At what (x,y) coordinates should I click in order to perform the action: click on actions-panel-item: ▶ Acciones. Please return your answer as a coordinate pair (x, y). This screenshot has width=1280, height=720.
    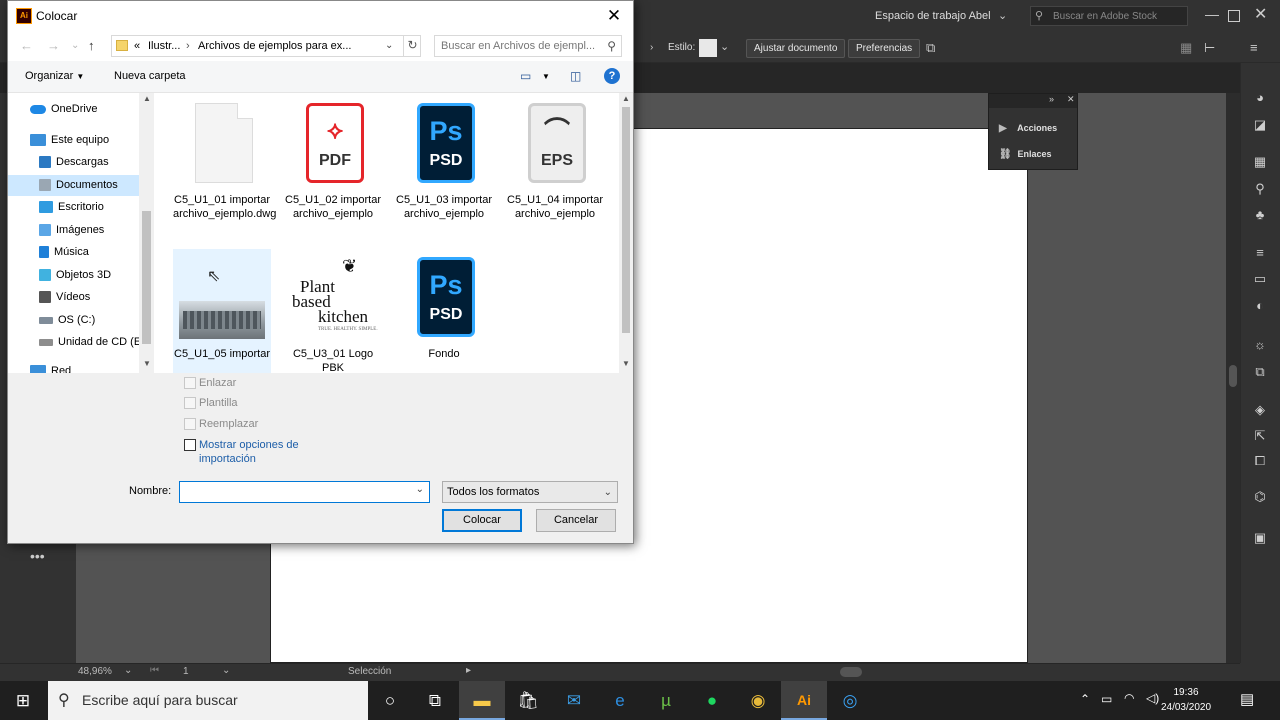
    Looking at the image, I should click on (1028, 128).